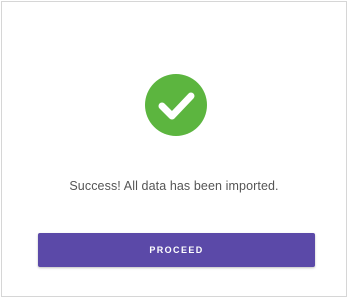  I want to click on proceed-button: PROCEED, so click(176, 250).